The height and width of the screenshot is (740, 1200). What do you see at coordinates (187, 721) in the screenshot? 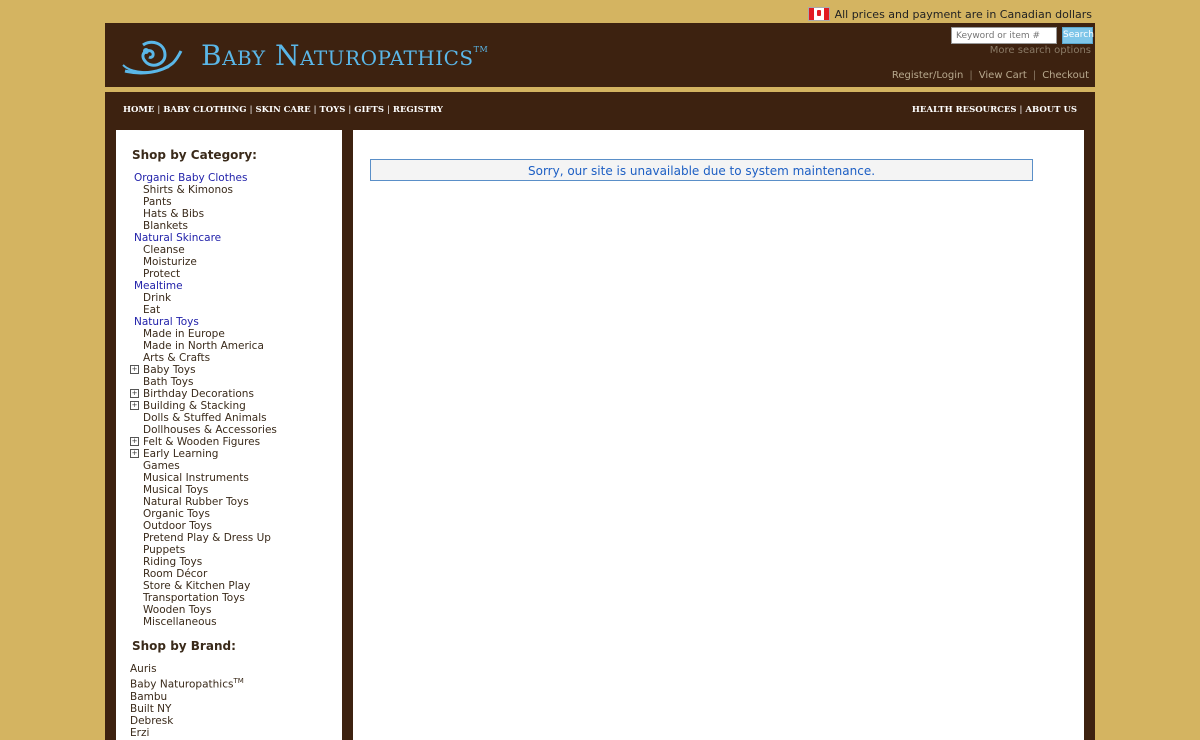
I see `brand-link: Debresk` at bounding box center [187, 721].